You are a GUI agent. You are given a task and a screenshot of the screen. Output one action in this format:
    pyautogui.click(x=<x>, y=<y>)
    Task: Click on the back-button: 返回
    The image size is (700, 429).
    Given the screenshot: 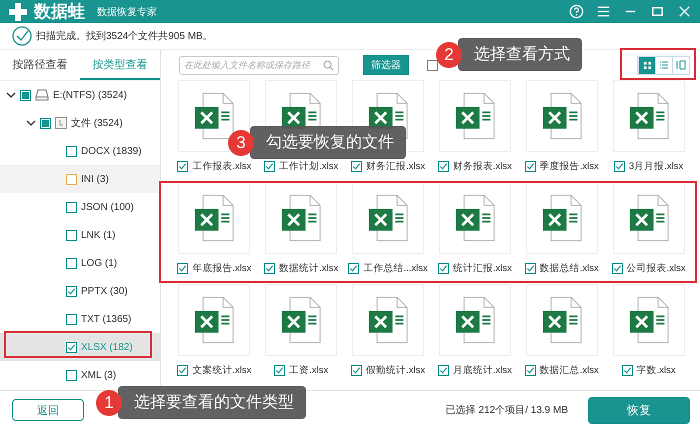 What is the action you would take?
    pyautogui.click(x=48, y=410)
    